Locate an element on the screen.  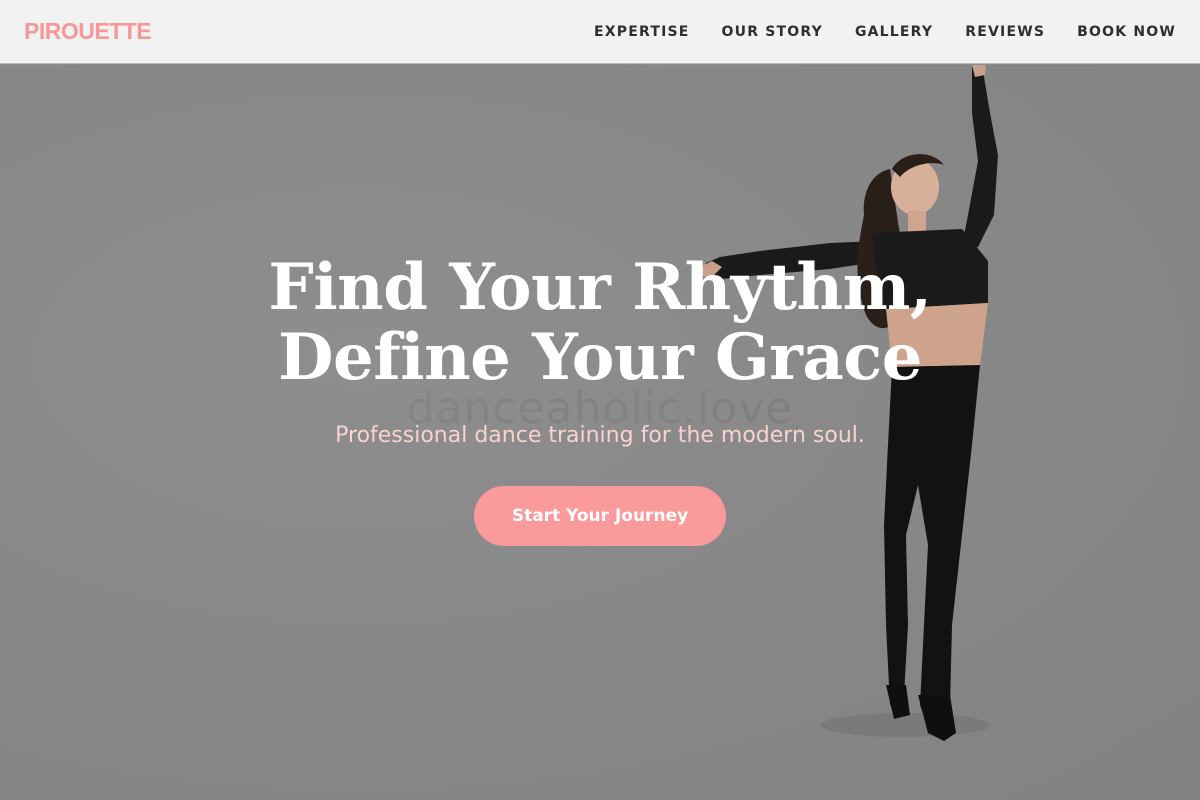
hero-title-line-1: Find Your Rhythm, is located at coordinates (600, 287).